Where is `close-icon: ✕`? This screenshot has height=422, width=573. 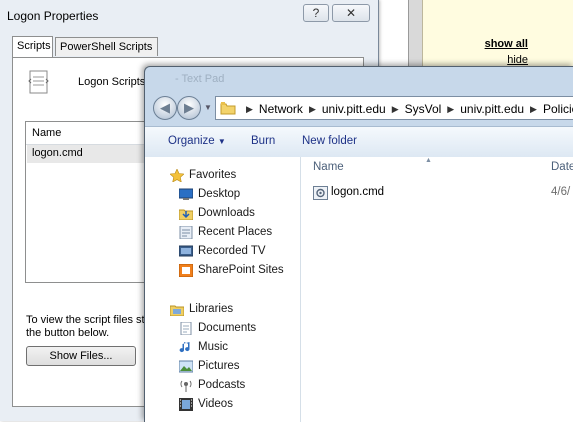 close-icon: ✕ is located at coordinates (351, 13).